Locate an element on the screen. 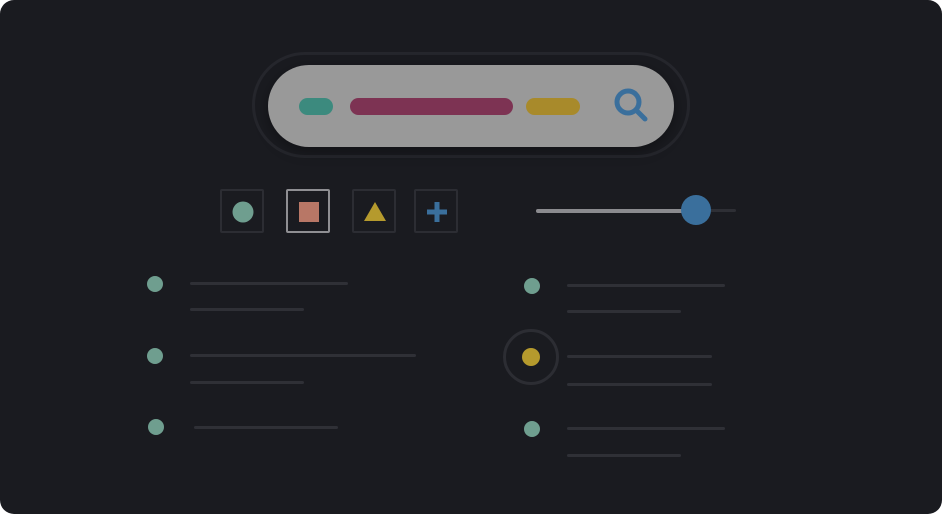 Image resolution: width=942 pixels, height=514 pixels. status-dot-active is located at coordinates (531, 357).